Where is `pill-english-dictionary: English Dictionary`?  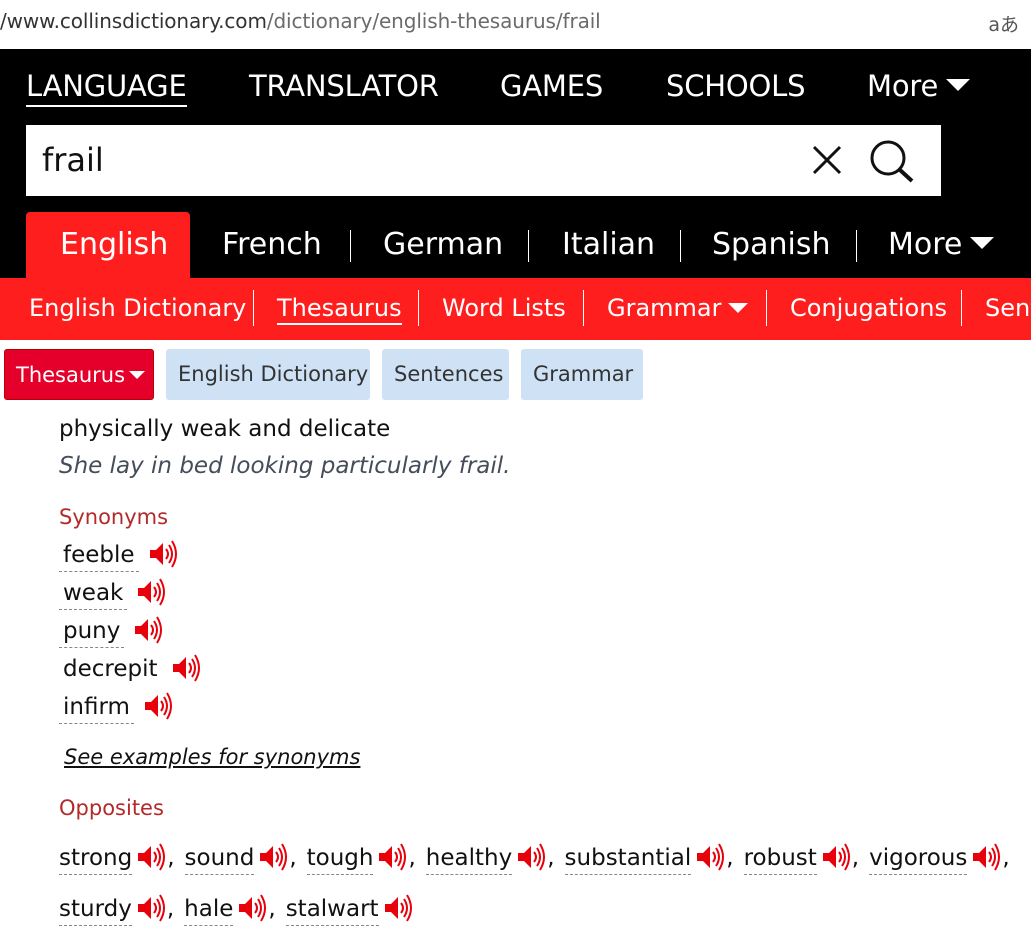
pill-english-dictionary: English Dictionary is located at coordinates (268, 374).